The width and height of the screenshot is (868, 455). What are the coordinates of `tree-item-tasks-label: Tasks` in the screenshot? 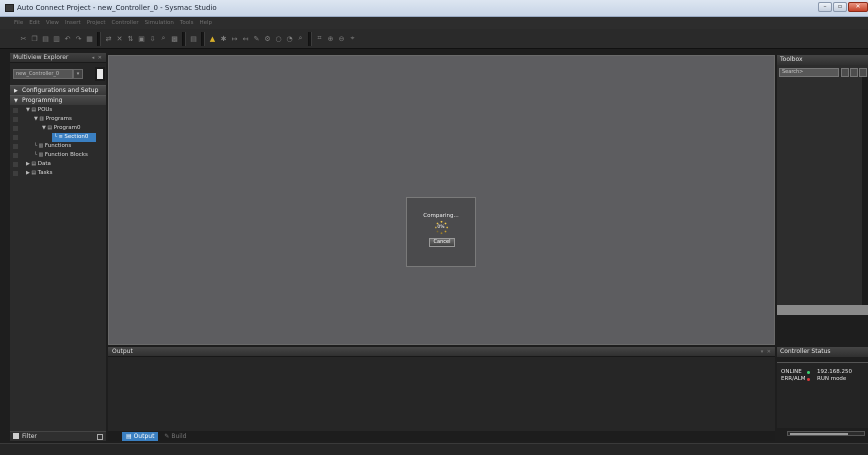 It's located at (45, 173).